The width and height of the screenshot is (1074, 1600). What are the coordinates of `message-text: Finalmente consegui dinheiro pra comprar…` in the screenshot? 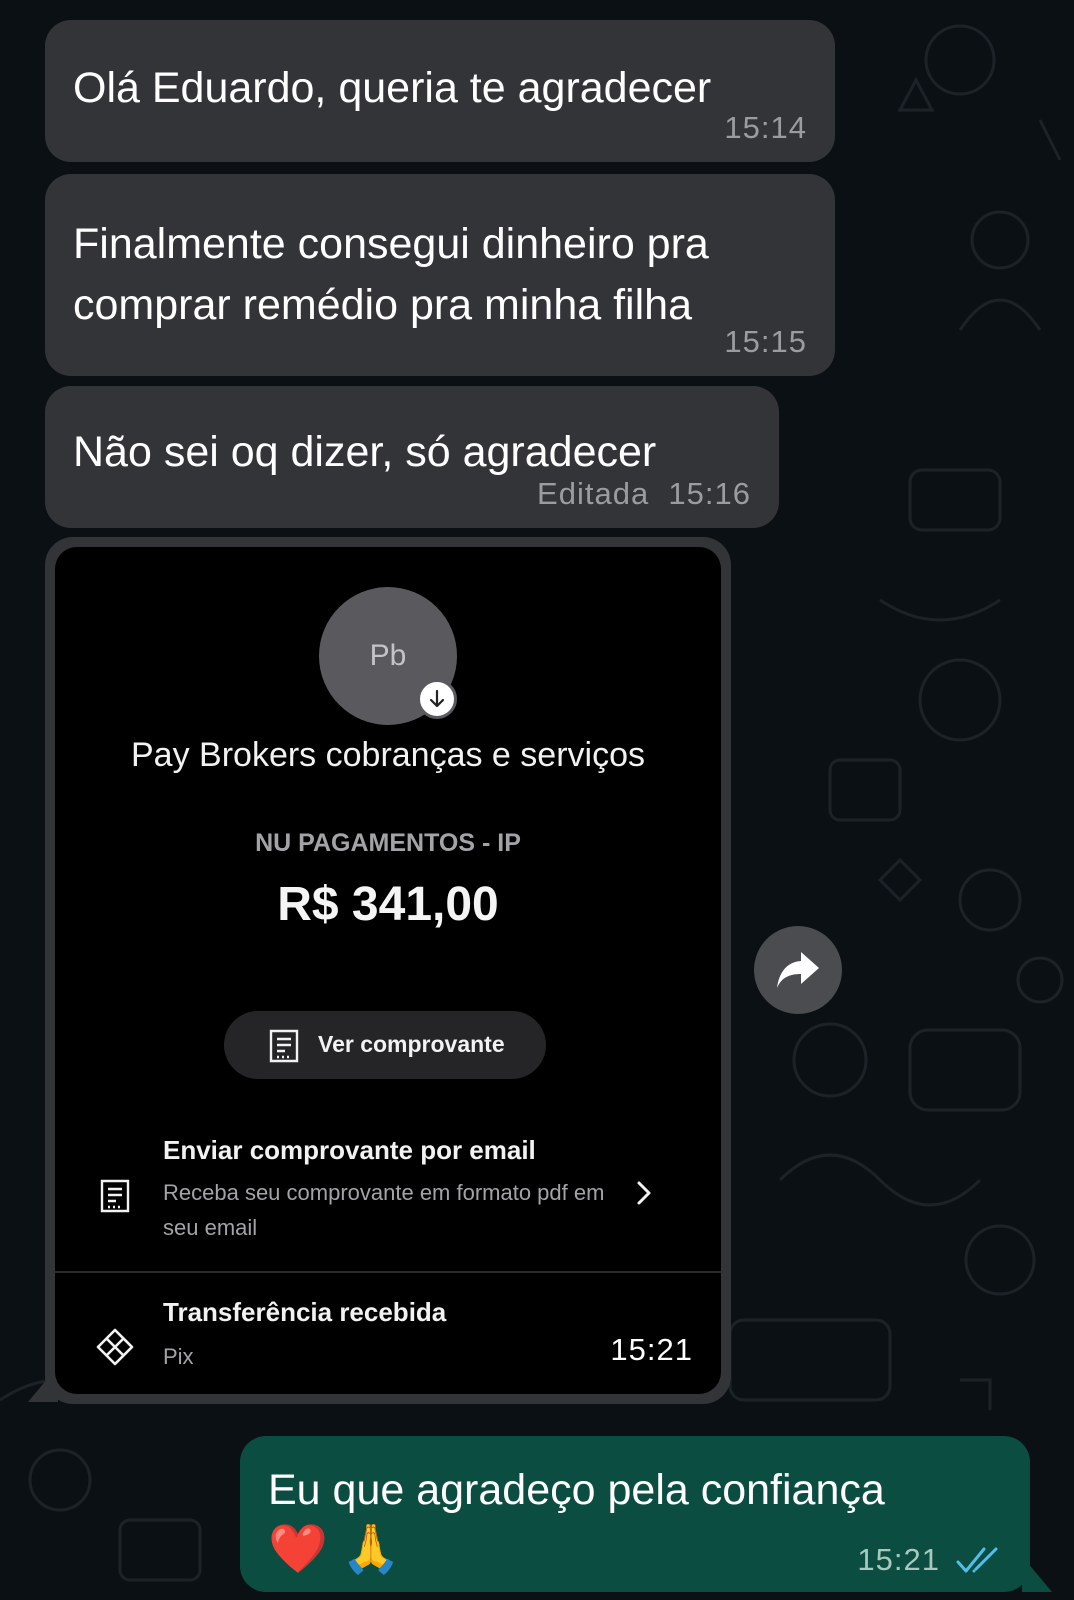 It's located at (391, 275).